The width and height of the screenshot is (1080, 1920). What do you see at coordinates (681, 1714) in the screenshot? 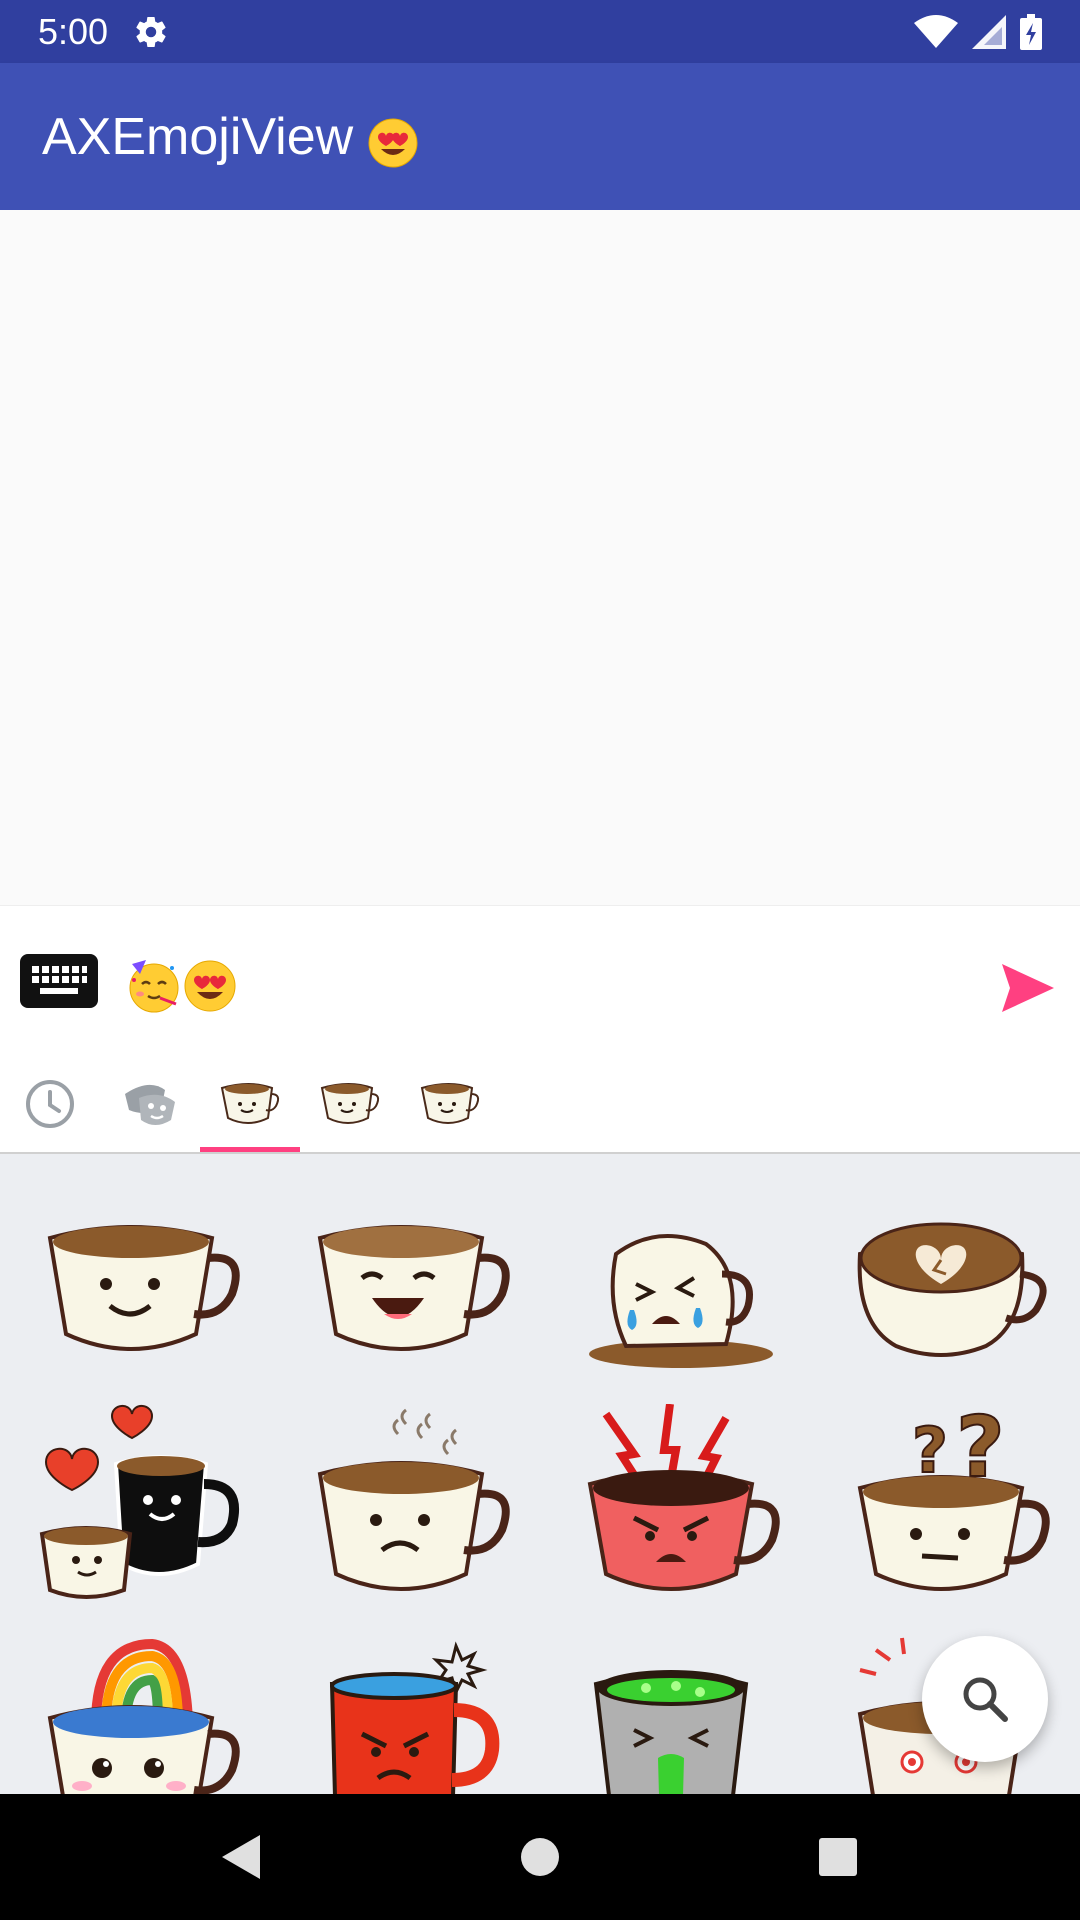
I see `sticker-coffee-sick-green` at bounding box center [681, 1714].